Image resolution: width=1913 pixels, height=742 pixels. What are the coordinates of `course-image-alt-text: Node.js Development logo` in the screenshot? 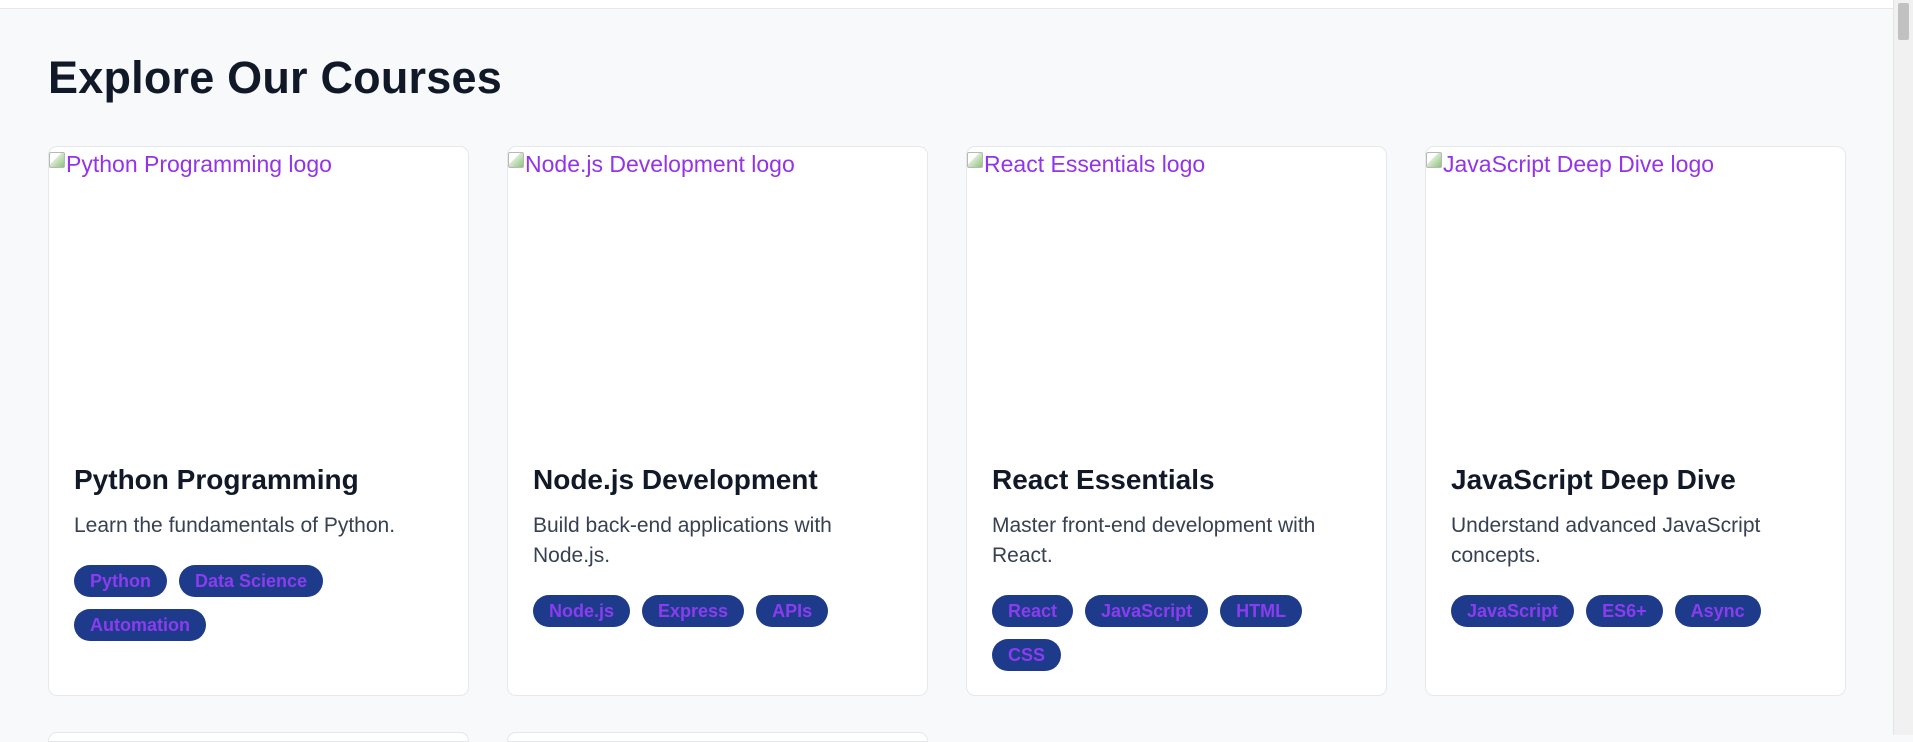 It's located at (660, 164).